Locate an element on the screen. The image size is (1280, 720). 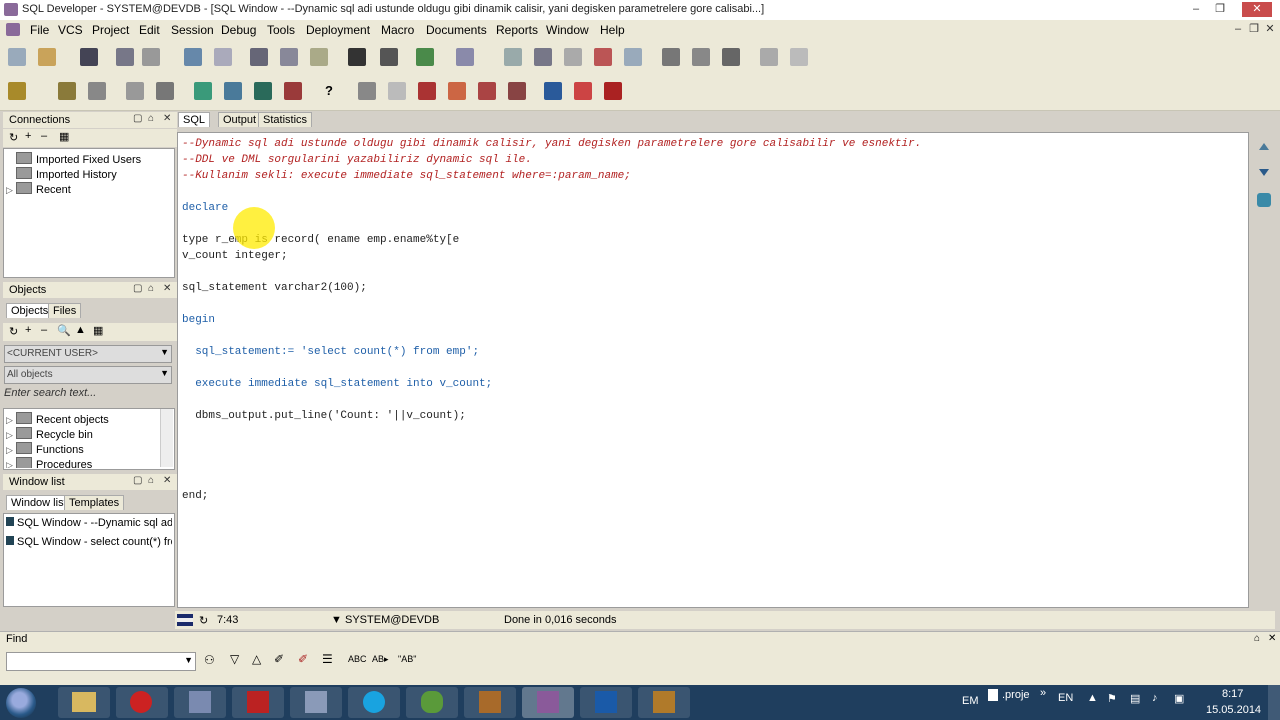
help-icon: ? is located at coordinates (329, 91).